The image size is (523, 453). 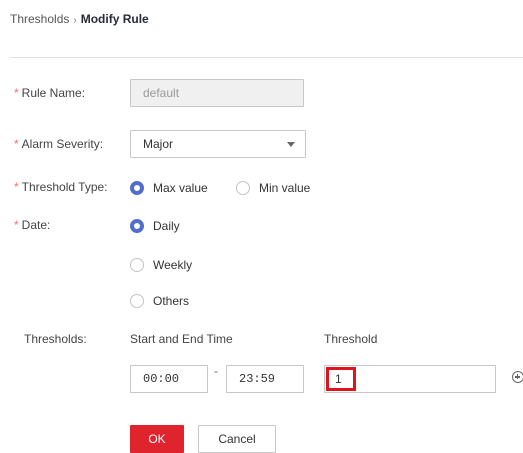 I want to click on chevron-down-icon, so click(x=291, y=144).